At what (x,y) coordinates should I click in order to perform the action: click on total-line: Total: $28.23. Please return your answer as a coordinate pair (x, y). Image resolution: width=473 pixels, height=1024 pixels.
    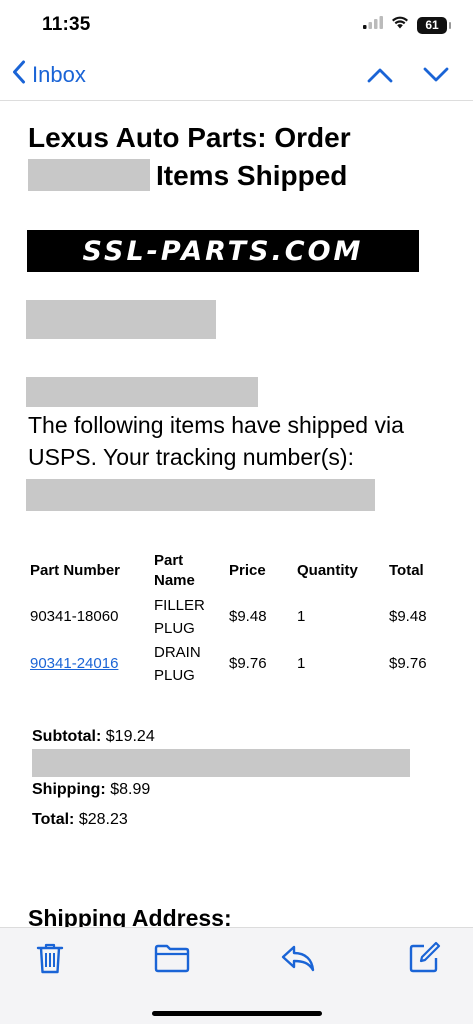
    Looking at the image, I should click on (80, 820).